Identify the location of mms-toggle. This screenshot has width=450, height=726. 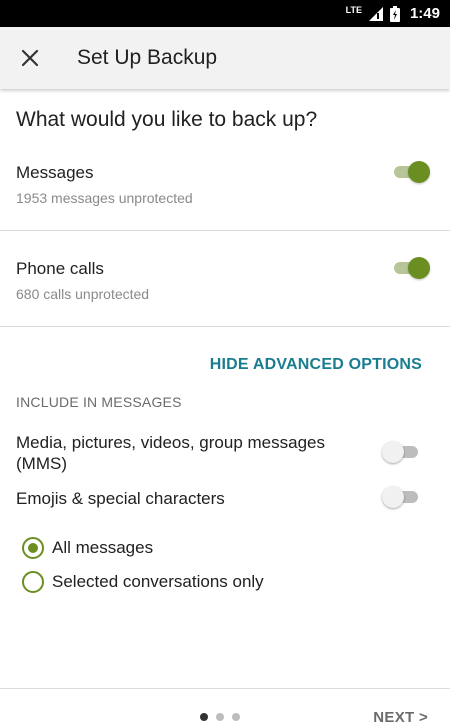
(402, 452).